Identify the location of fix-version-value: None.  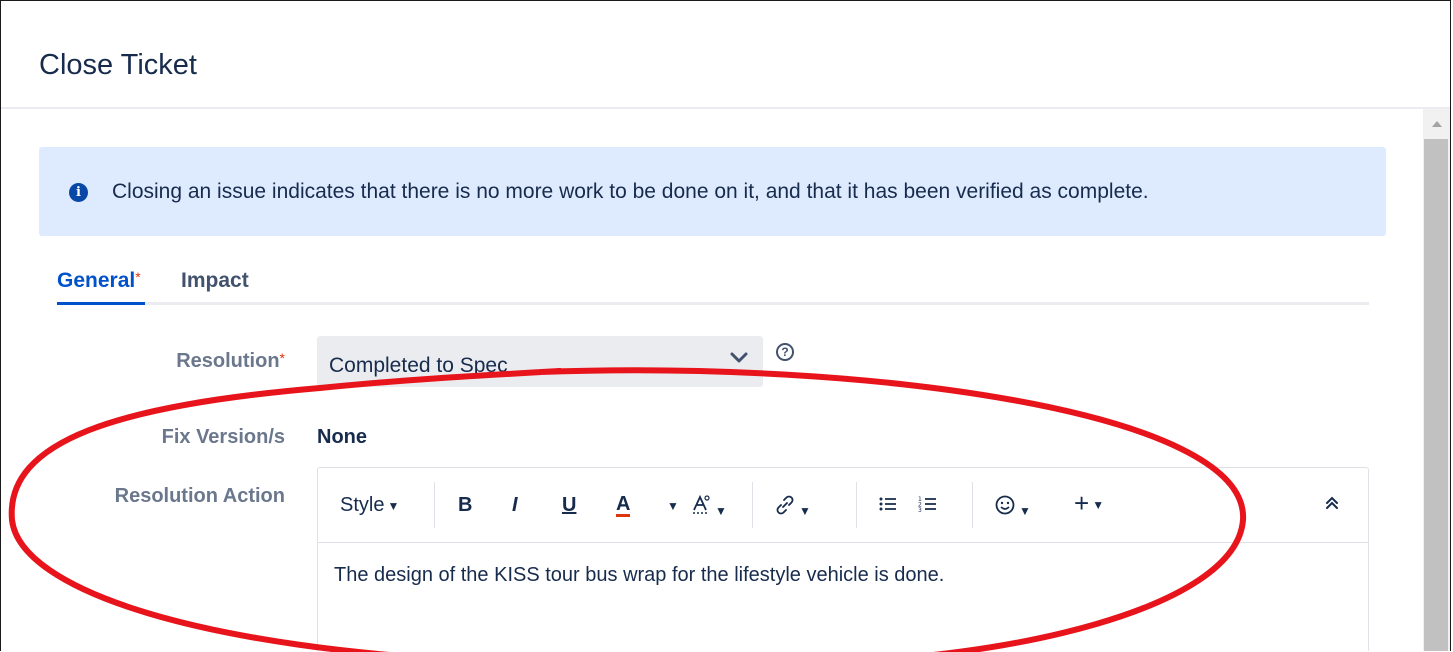
(342, 437).